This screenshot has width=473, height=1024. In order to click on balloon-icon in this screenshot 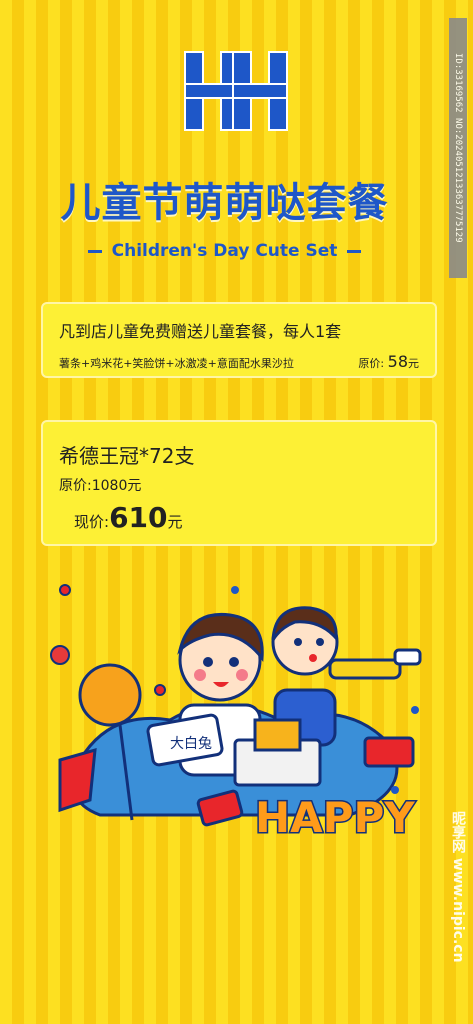, I will do `click(110, 695)`.